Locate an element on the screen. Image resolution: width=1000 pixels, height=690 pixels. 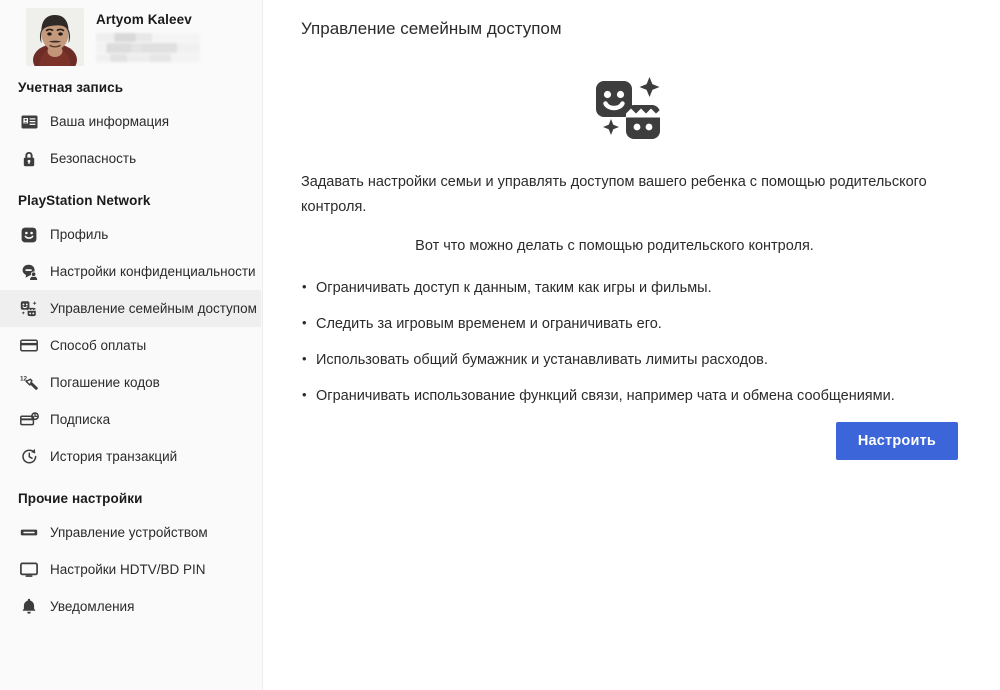
sidebar-item-label: Управление устройством is located at coordinates (129, 532).